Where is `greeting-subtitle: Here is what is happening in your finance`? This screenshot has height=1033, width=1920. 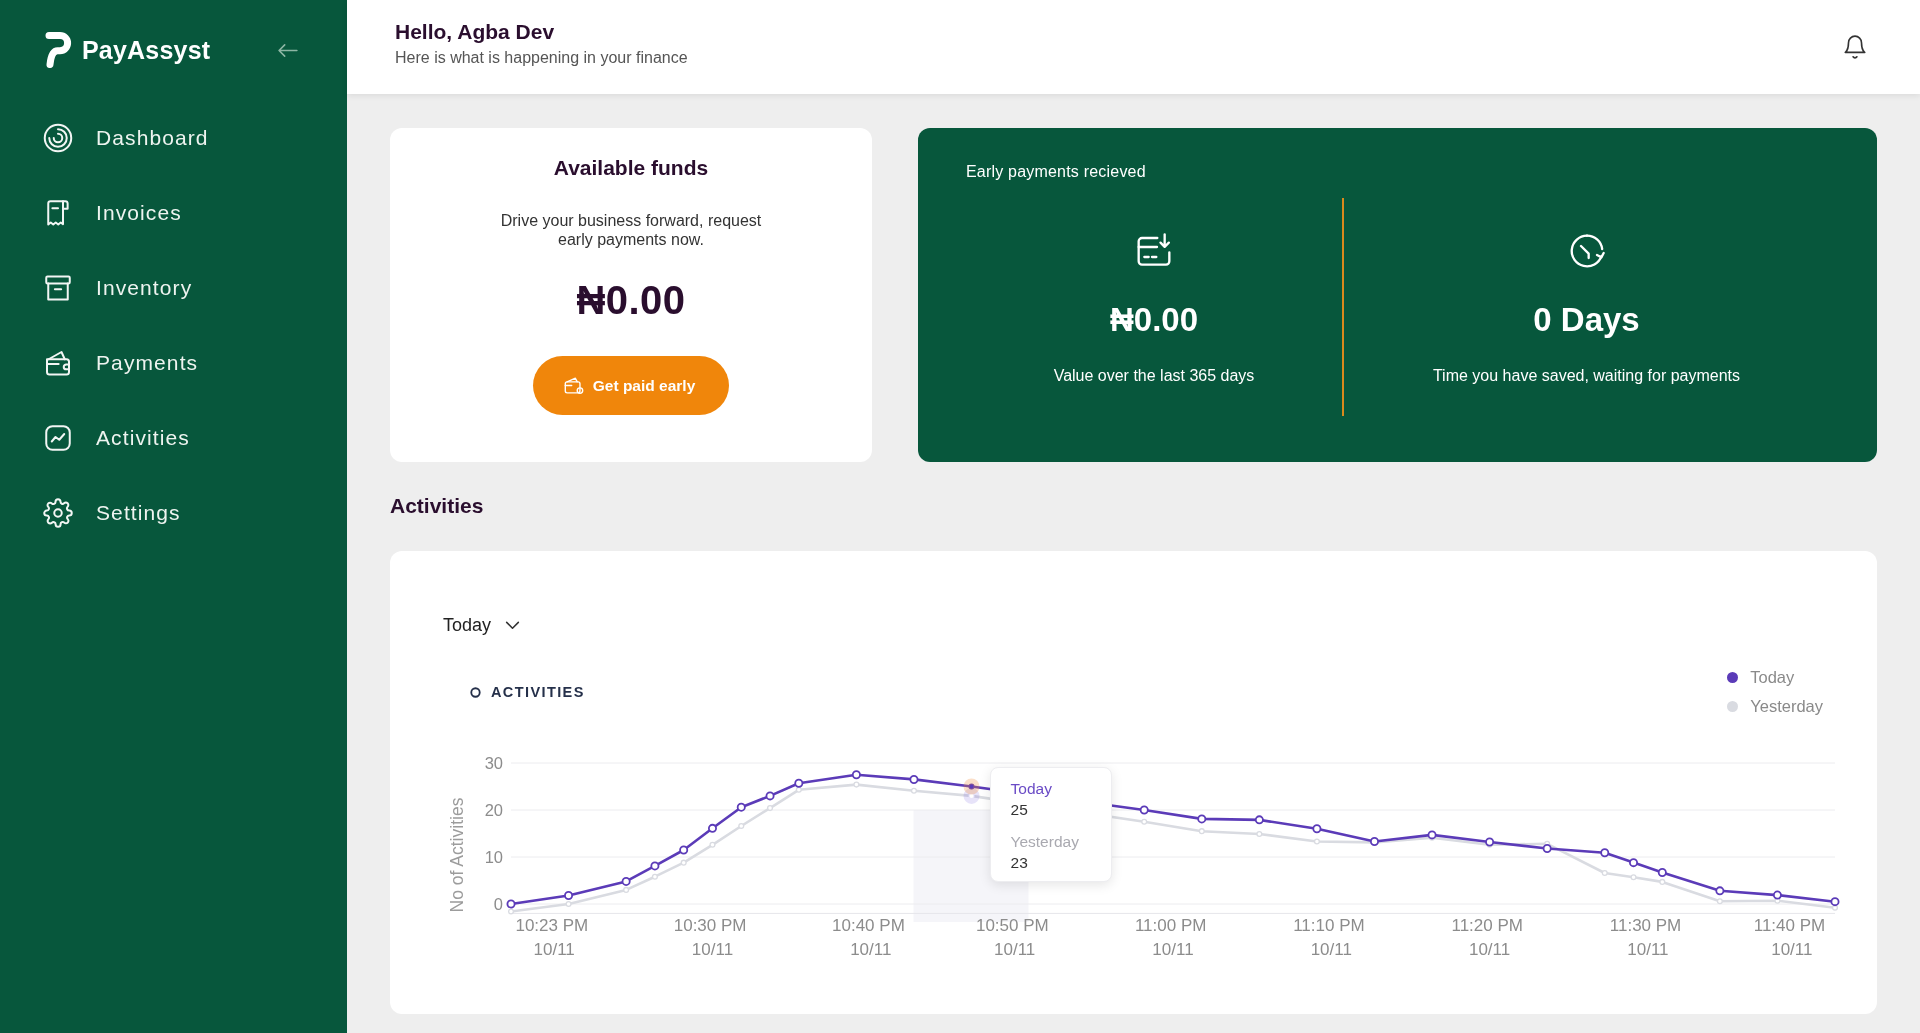
greeting-subtitle: Here is what is happening in your finance is located at coordinates (541, 58).